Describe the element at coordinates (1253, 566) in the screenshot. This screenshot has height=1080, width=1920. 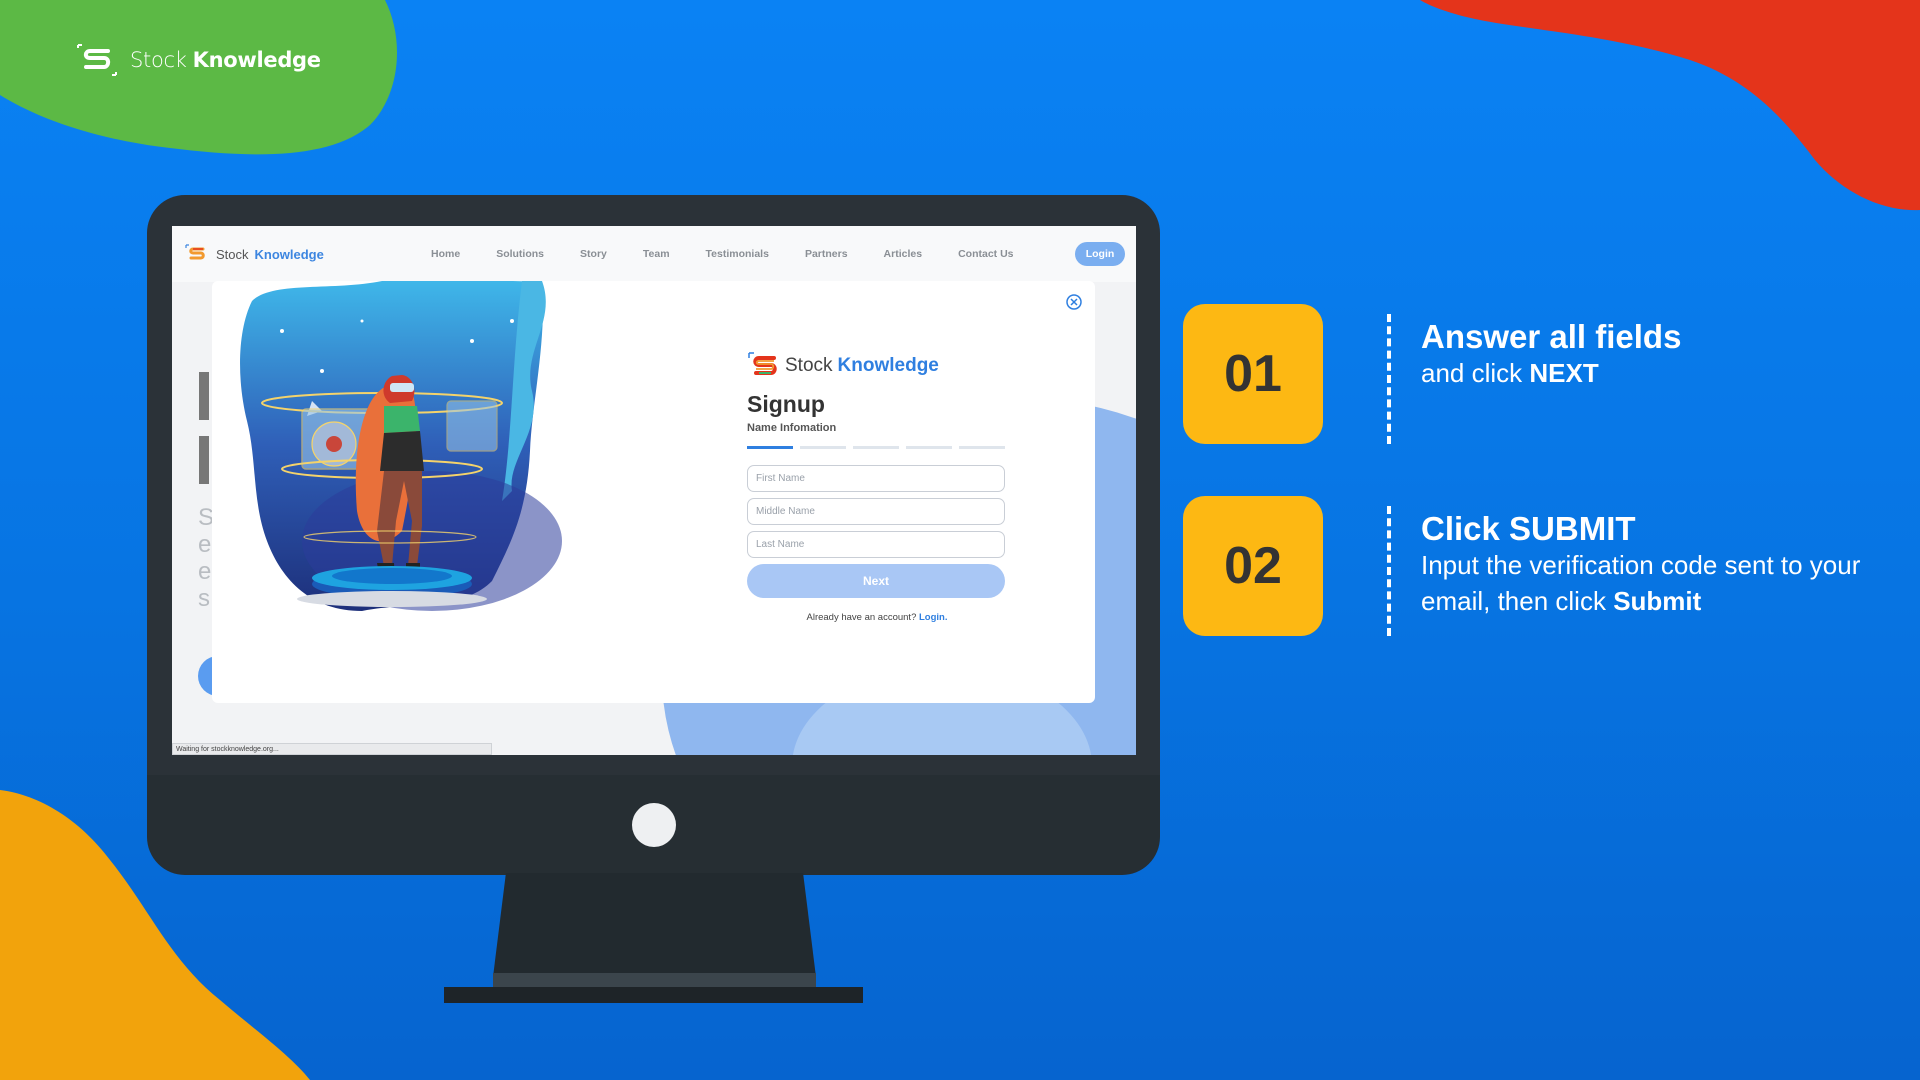
I see `step-number-badge: 02` at that location.